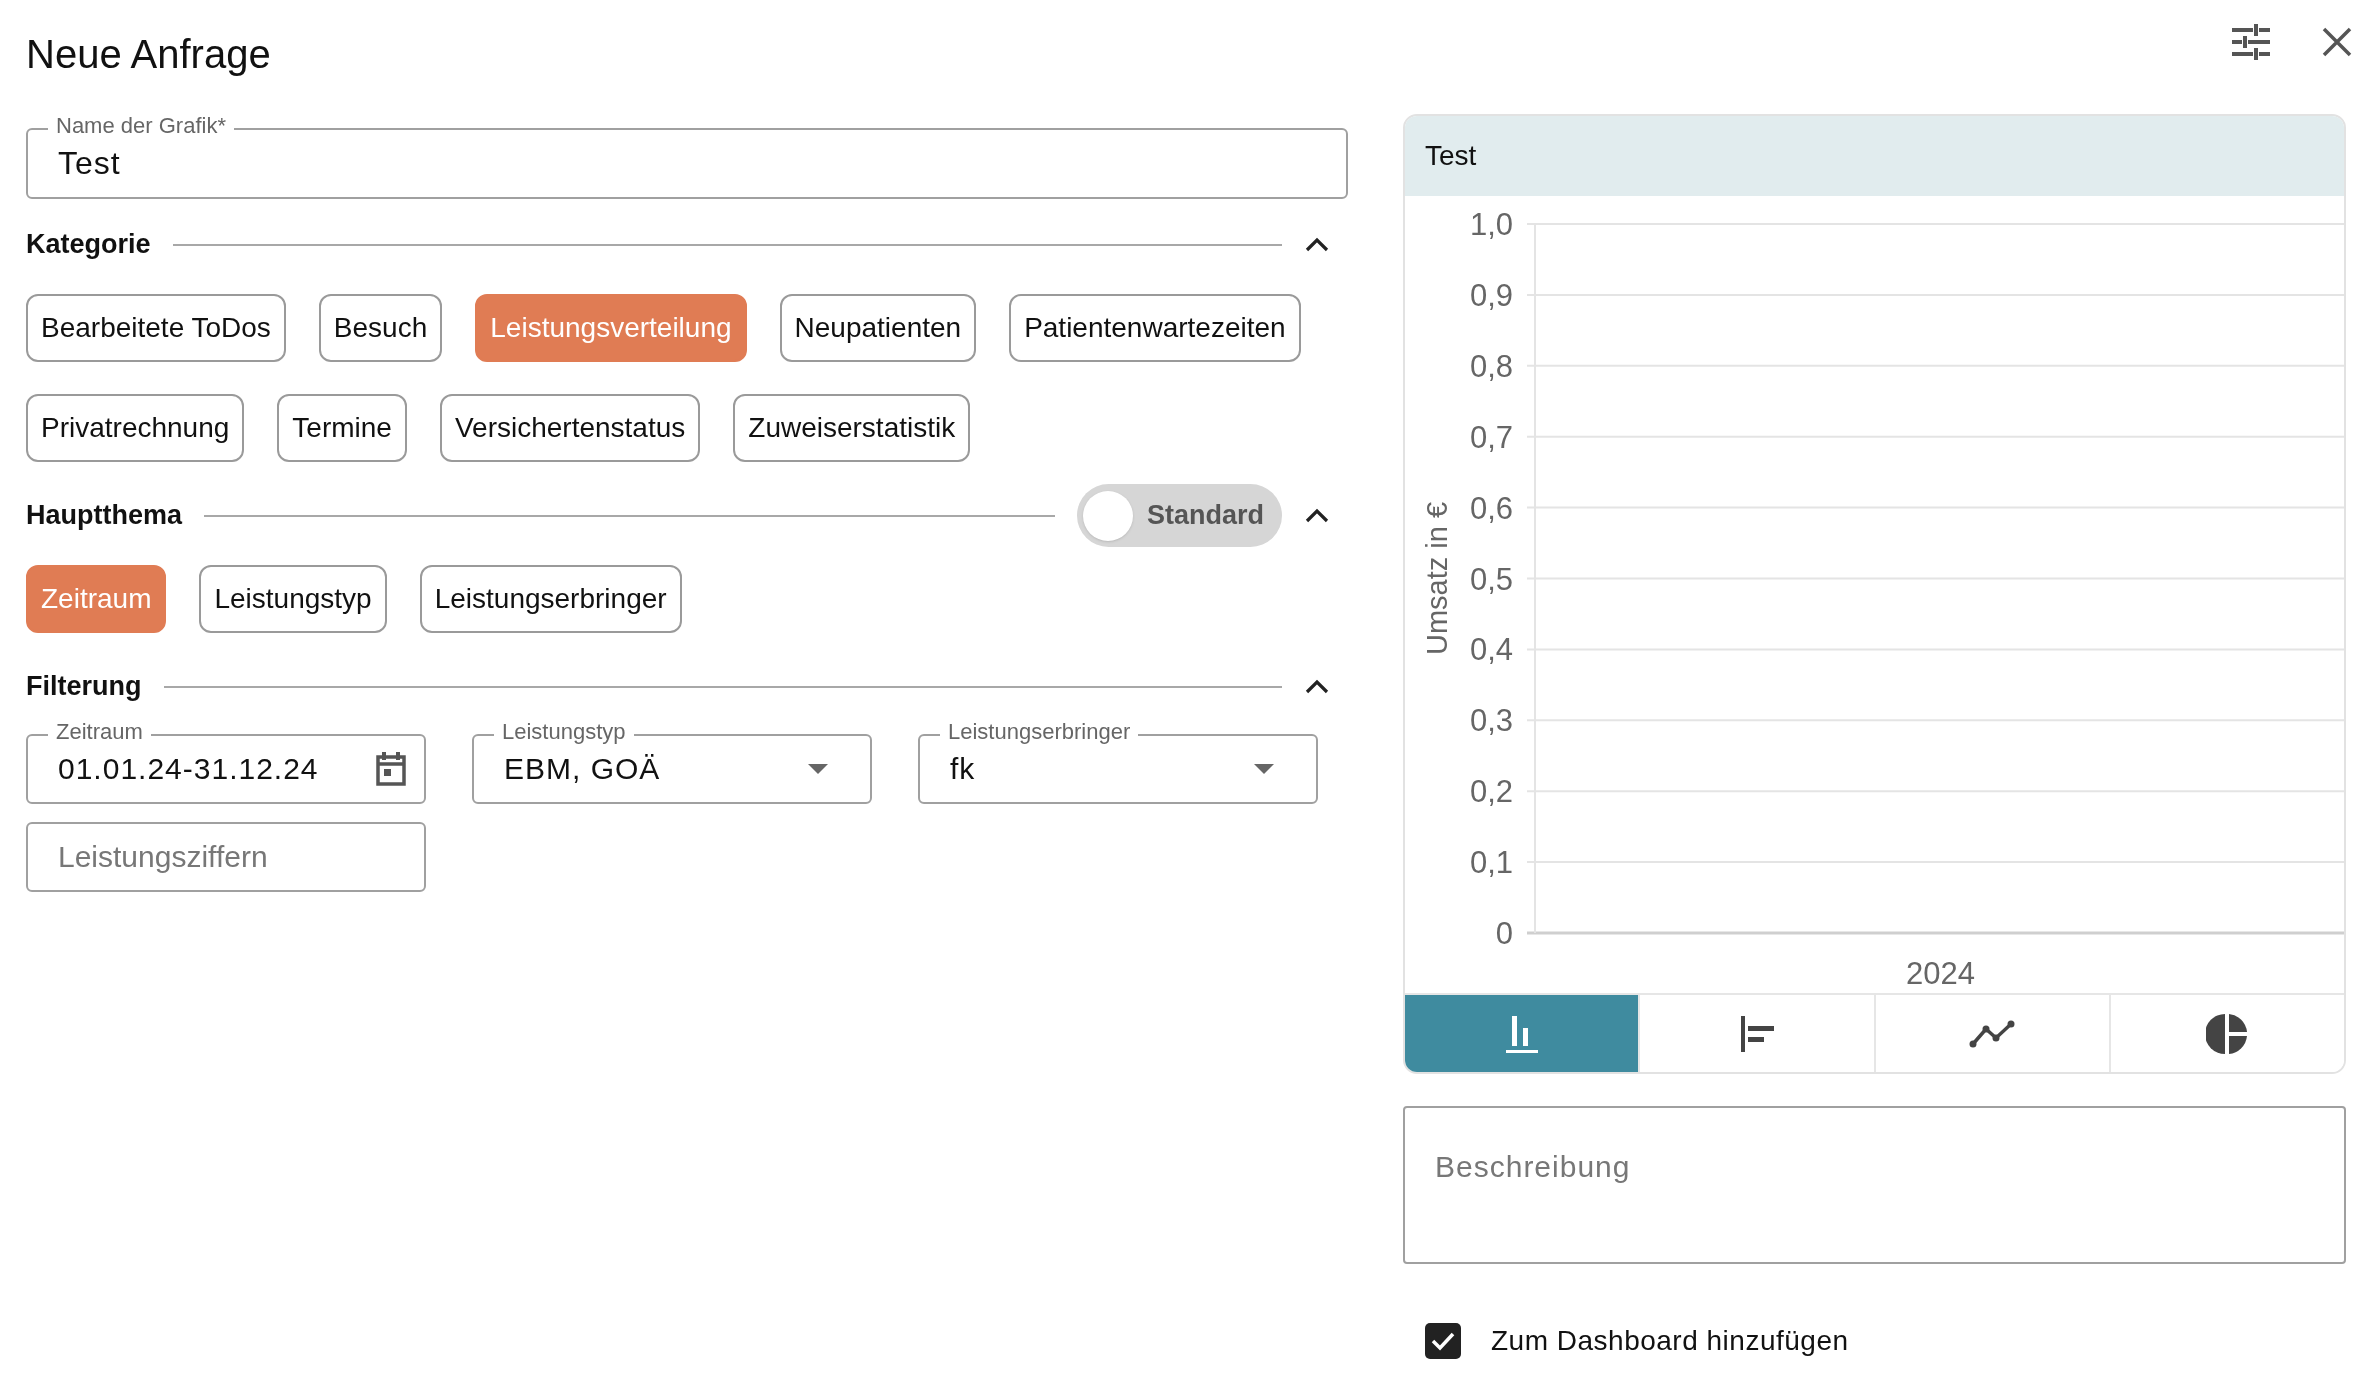 This screenshot has width=2362, height=1374. What do you see at coordinates (1504, 933) in the screenshot?
I see `y-tick-label: 0` at bounding box center [1504, 933].